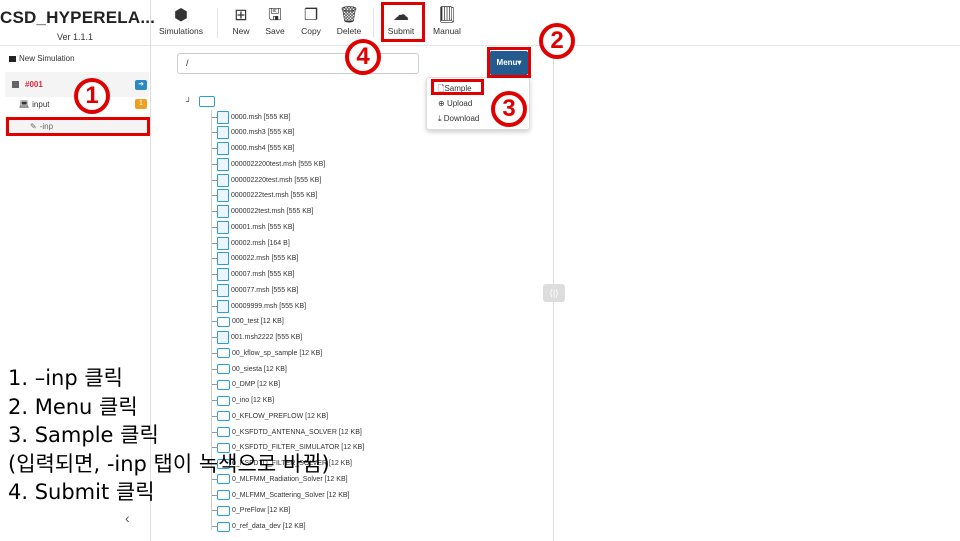  What do you see at coordinates (263, 133) in the screenshot?
I see `item-label: 0000.msh3 [555 KB]` at bounding box center [263, 133].